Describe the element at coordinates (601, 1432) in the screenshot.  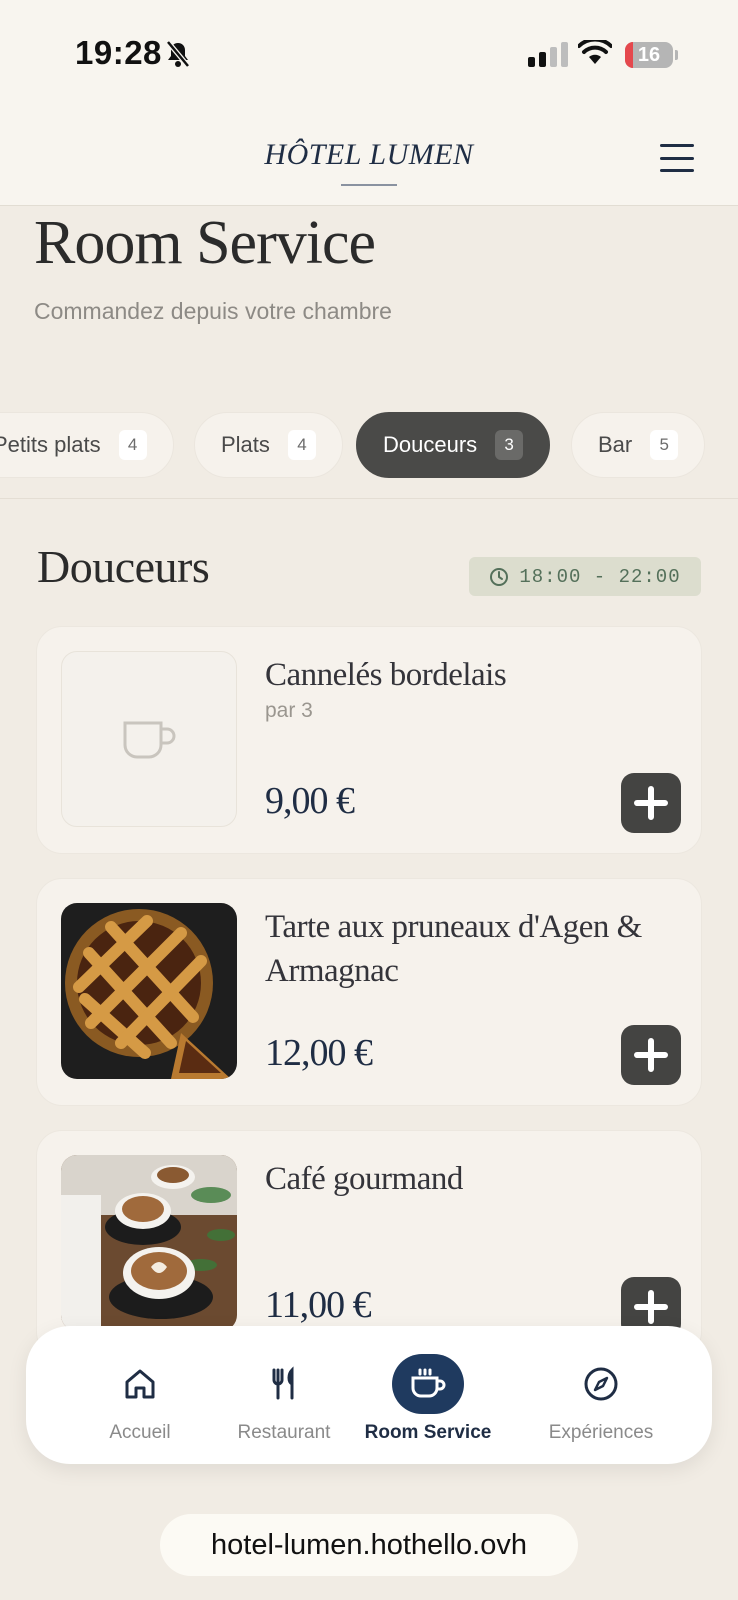
I see `nav-label: Expériences` at that location.